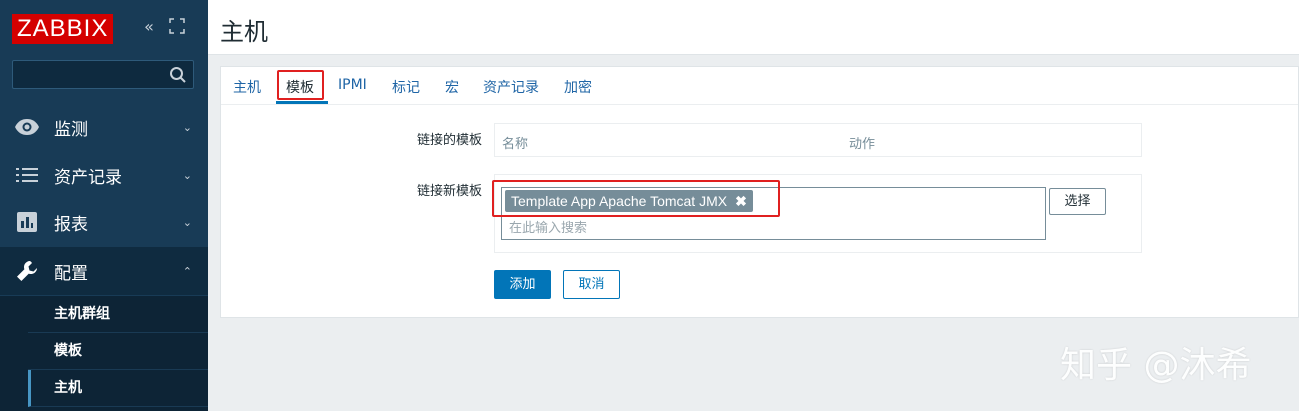 This screenshot has width=1299, height=411. What do you see at coordinates (27, 175) in the screenshot?
I see `list-icon` at bounding box center [27, 175].